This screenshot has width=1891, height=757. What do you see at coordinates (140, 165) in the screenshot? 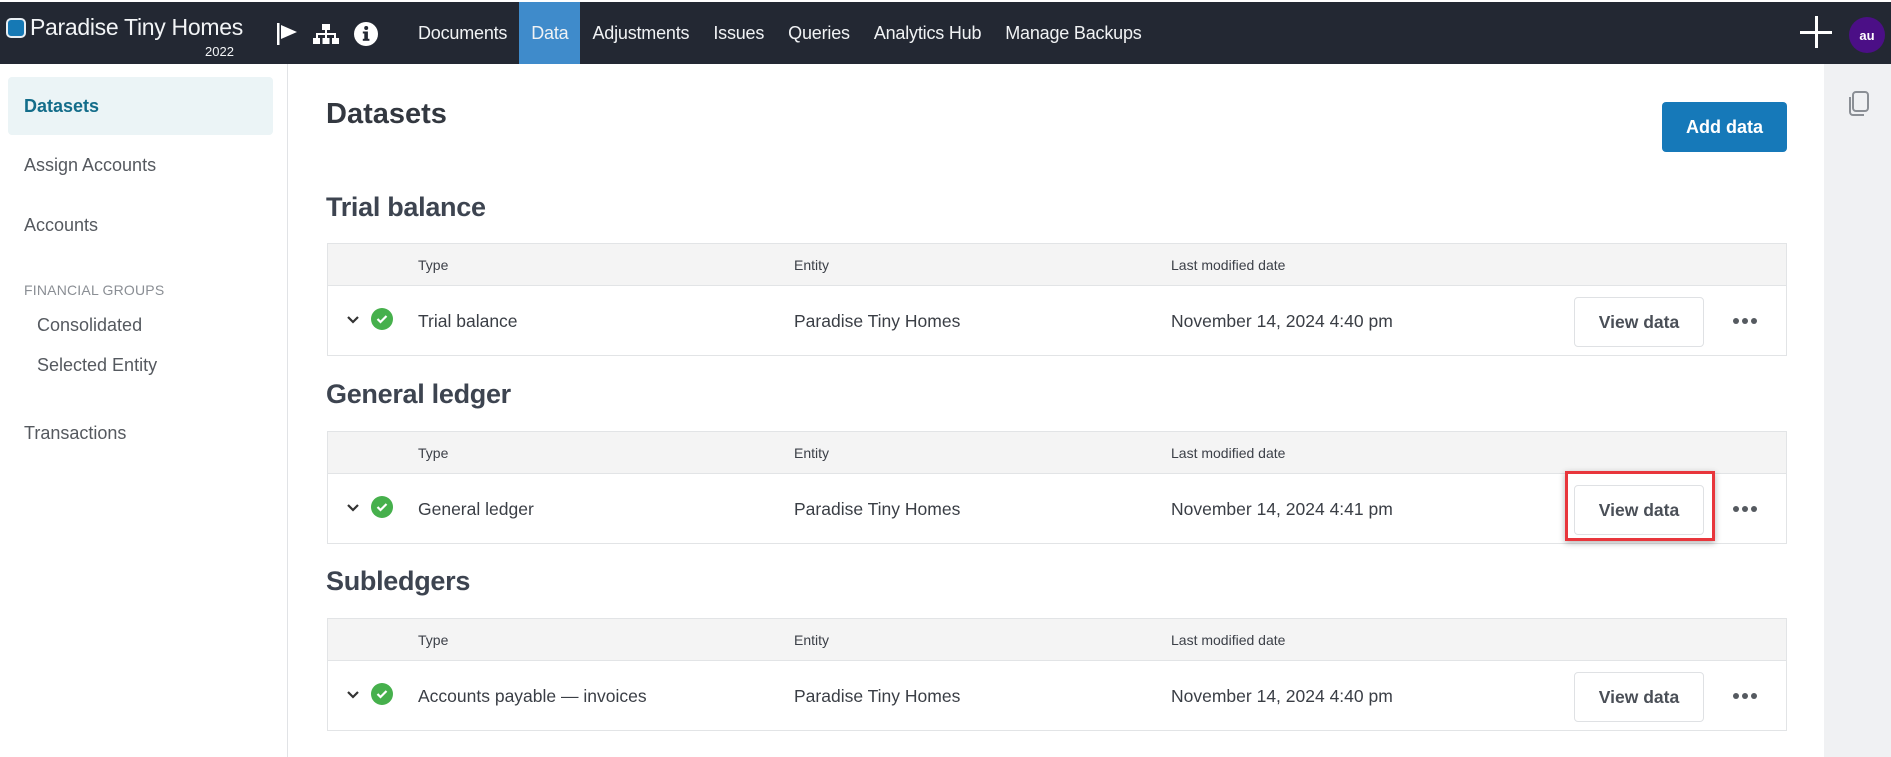
I see `sidebar-item-assign-accounts: Assign Accounts` at bounding box center [140, 165].